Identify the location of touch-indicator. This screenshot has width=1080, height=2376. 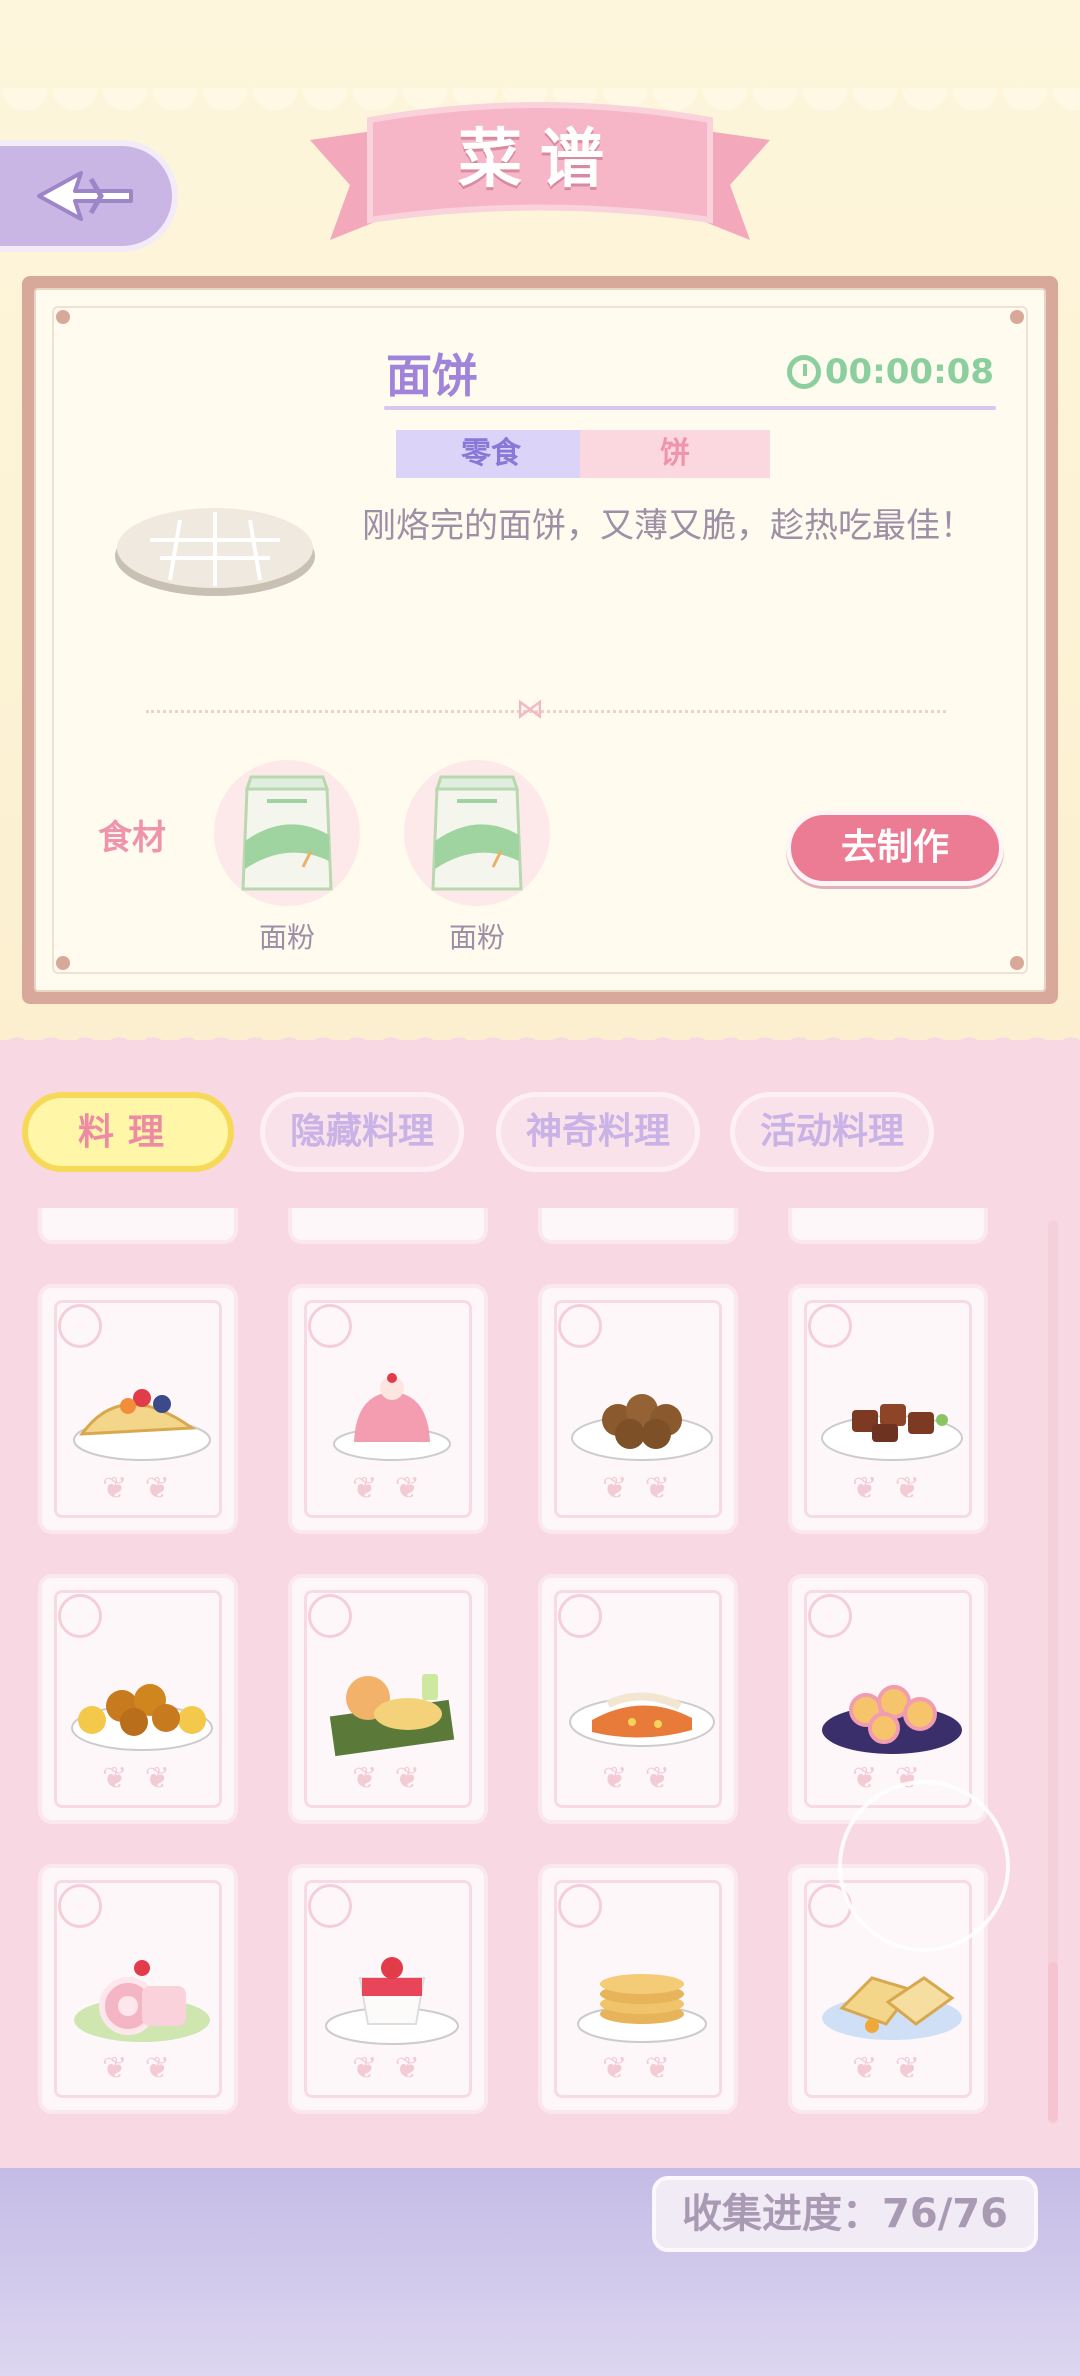
(924, 1866).